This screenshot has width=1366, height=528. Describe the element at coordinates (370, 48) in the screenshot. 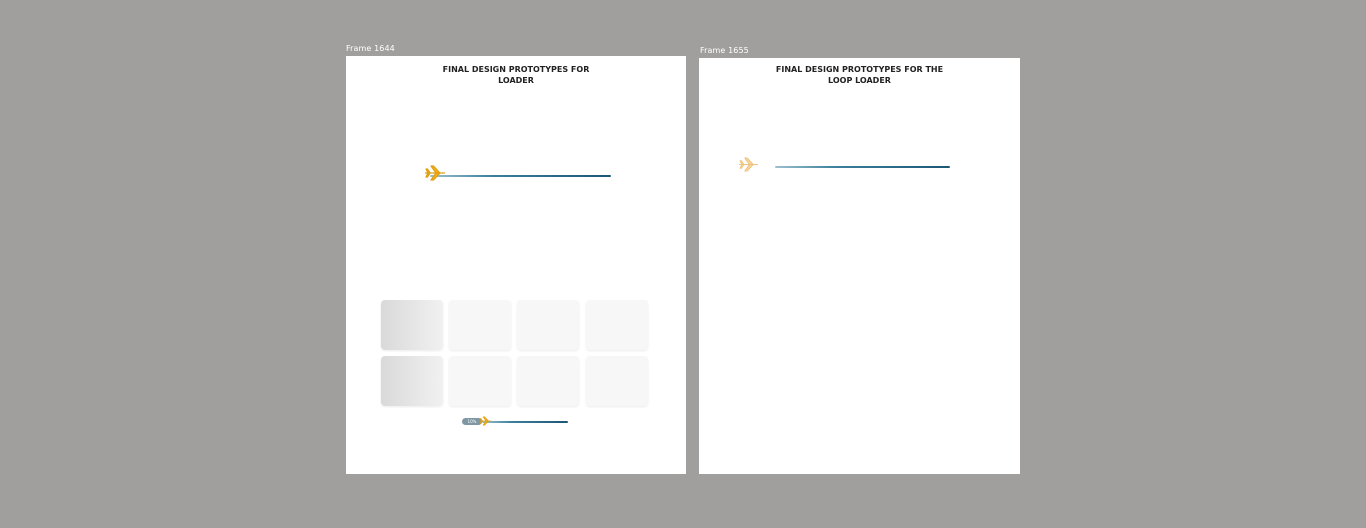

I see `frame-label-1644: Frame 1644` at that location.